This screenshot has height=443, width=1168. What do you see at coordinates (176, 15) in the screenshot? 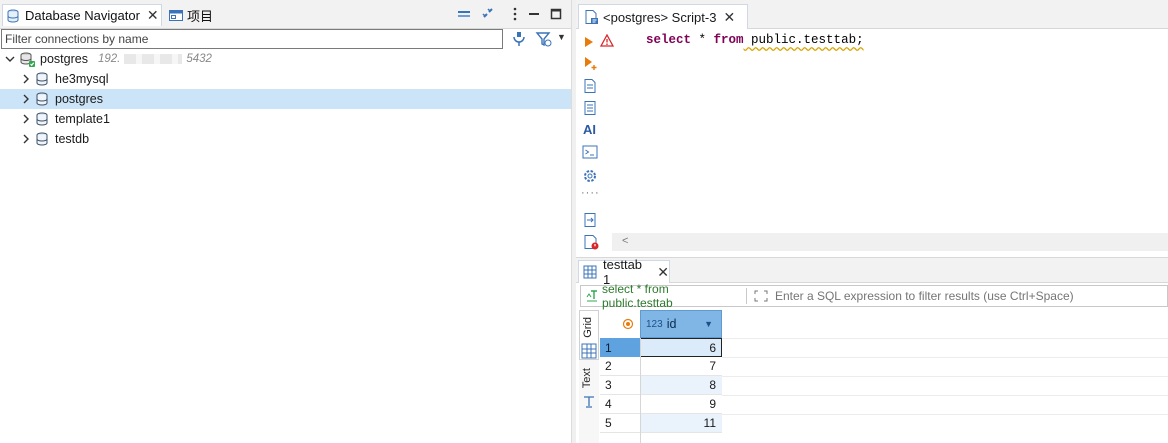
I see `project-icon` at bounding box center [176, 15].